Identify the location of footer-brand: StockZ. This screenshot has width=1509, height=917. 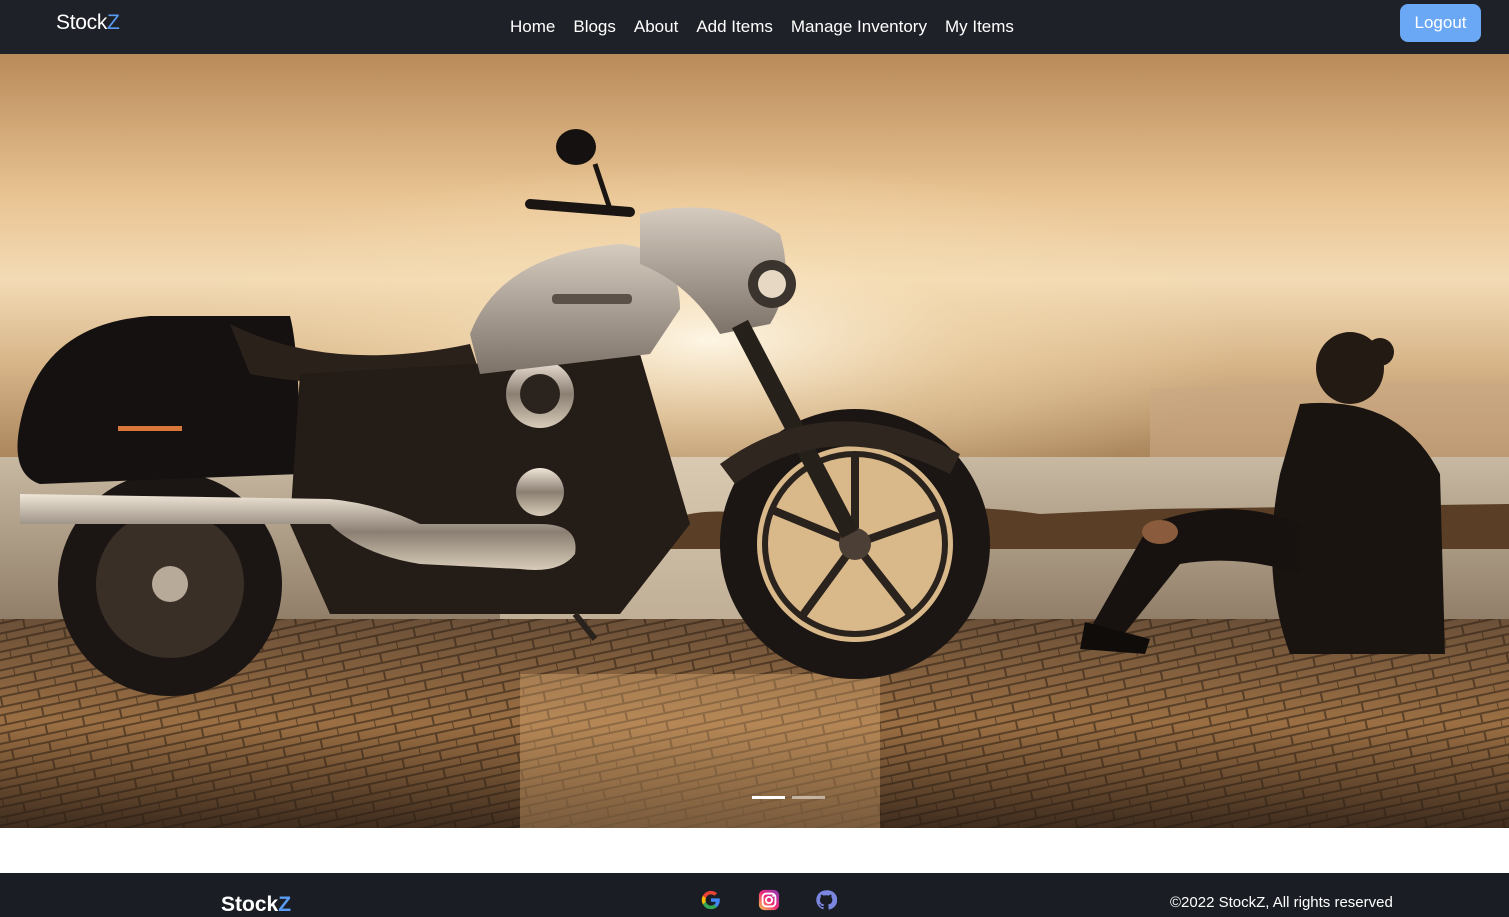
(256, 905).